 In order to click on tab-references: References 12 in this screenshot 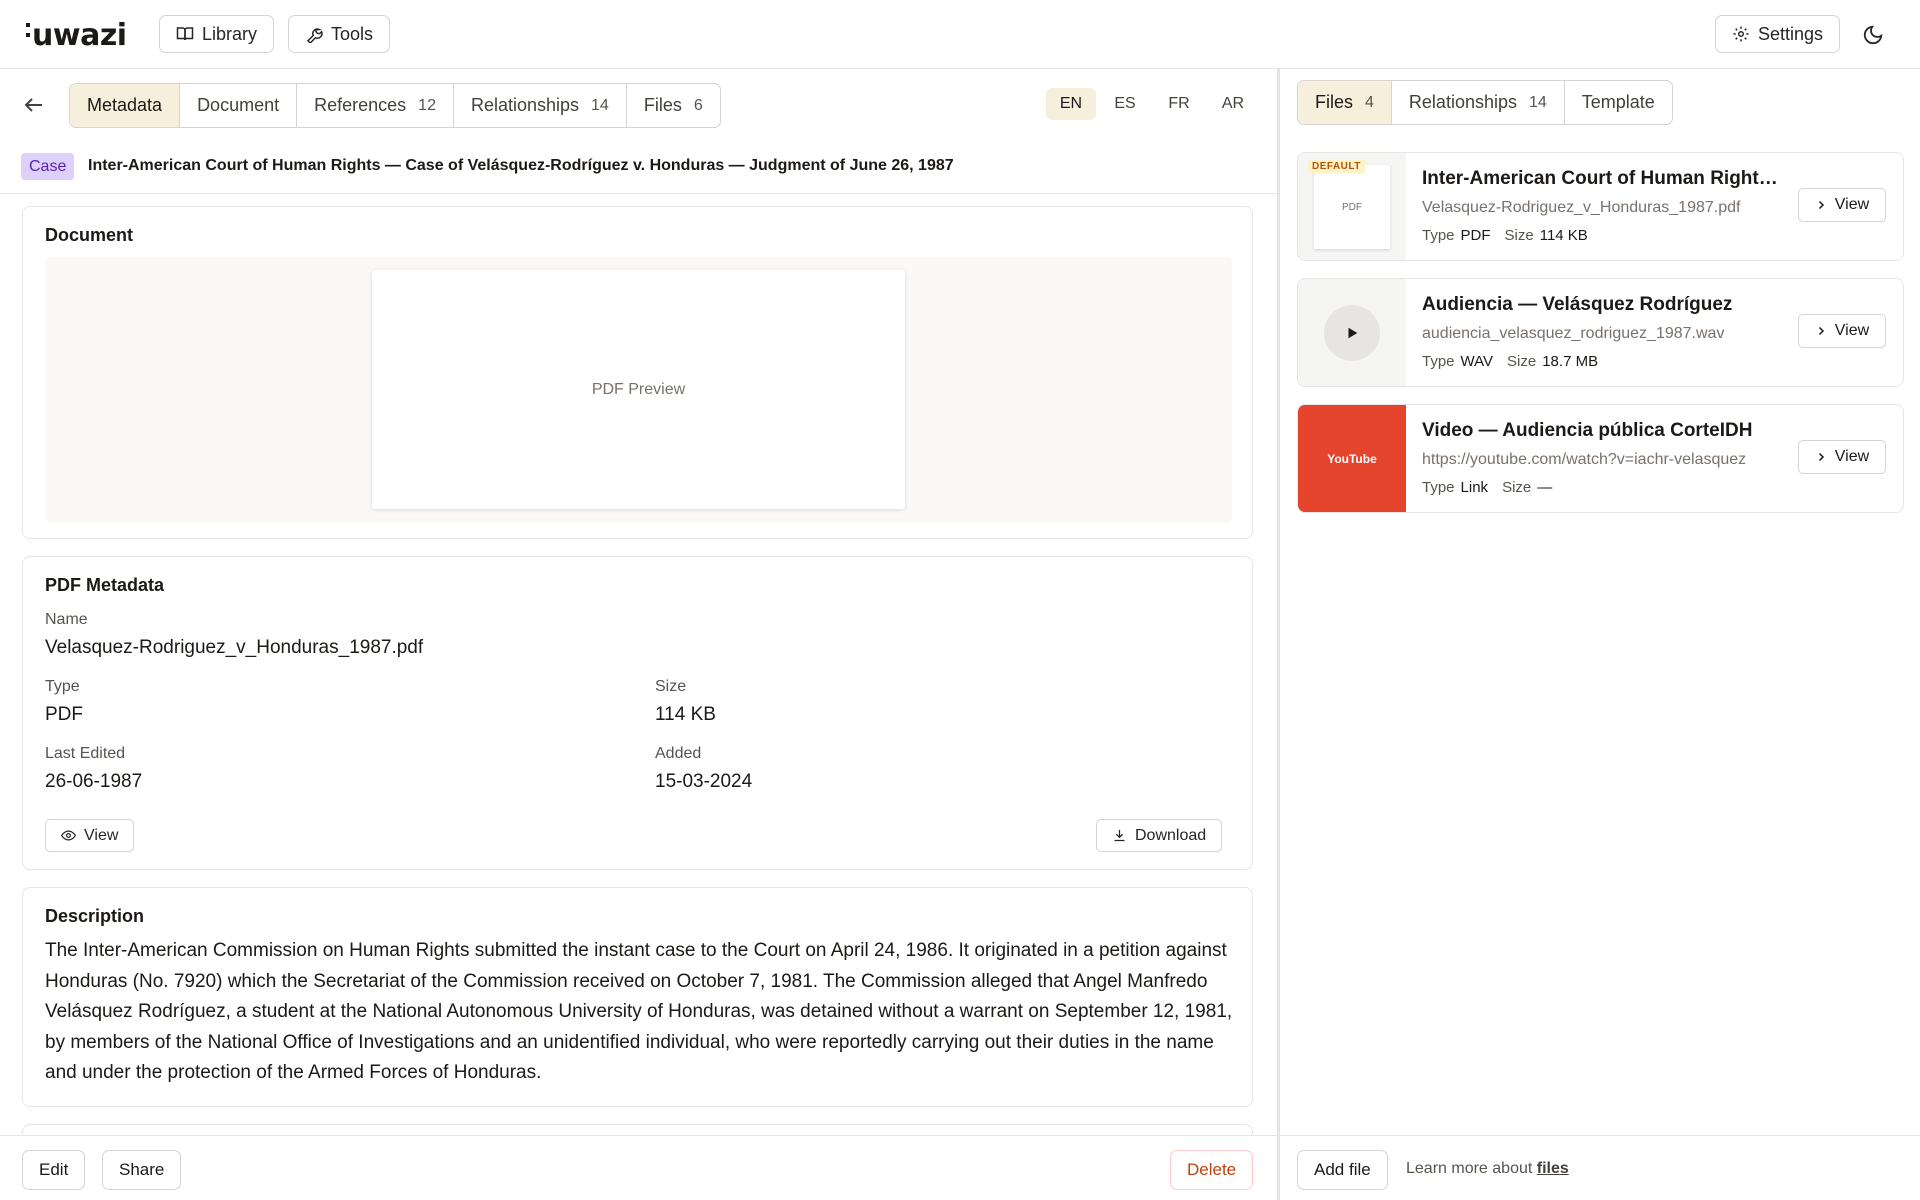, I will do `click(375, 105)`.